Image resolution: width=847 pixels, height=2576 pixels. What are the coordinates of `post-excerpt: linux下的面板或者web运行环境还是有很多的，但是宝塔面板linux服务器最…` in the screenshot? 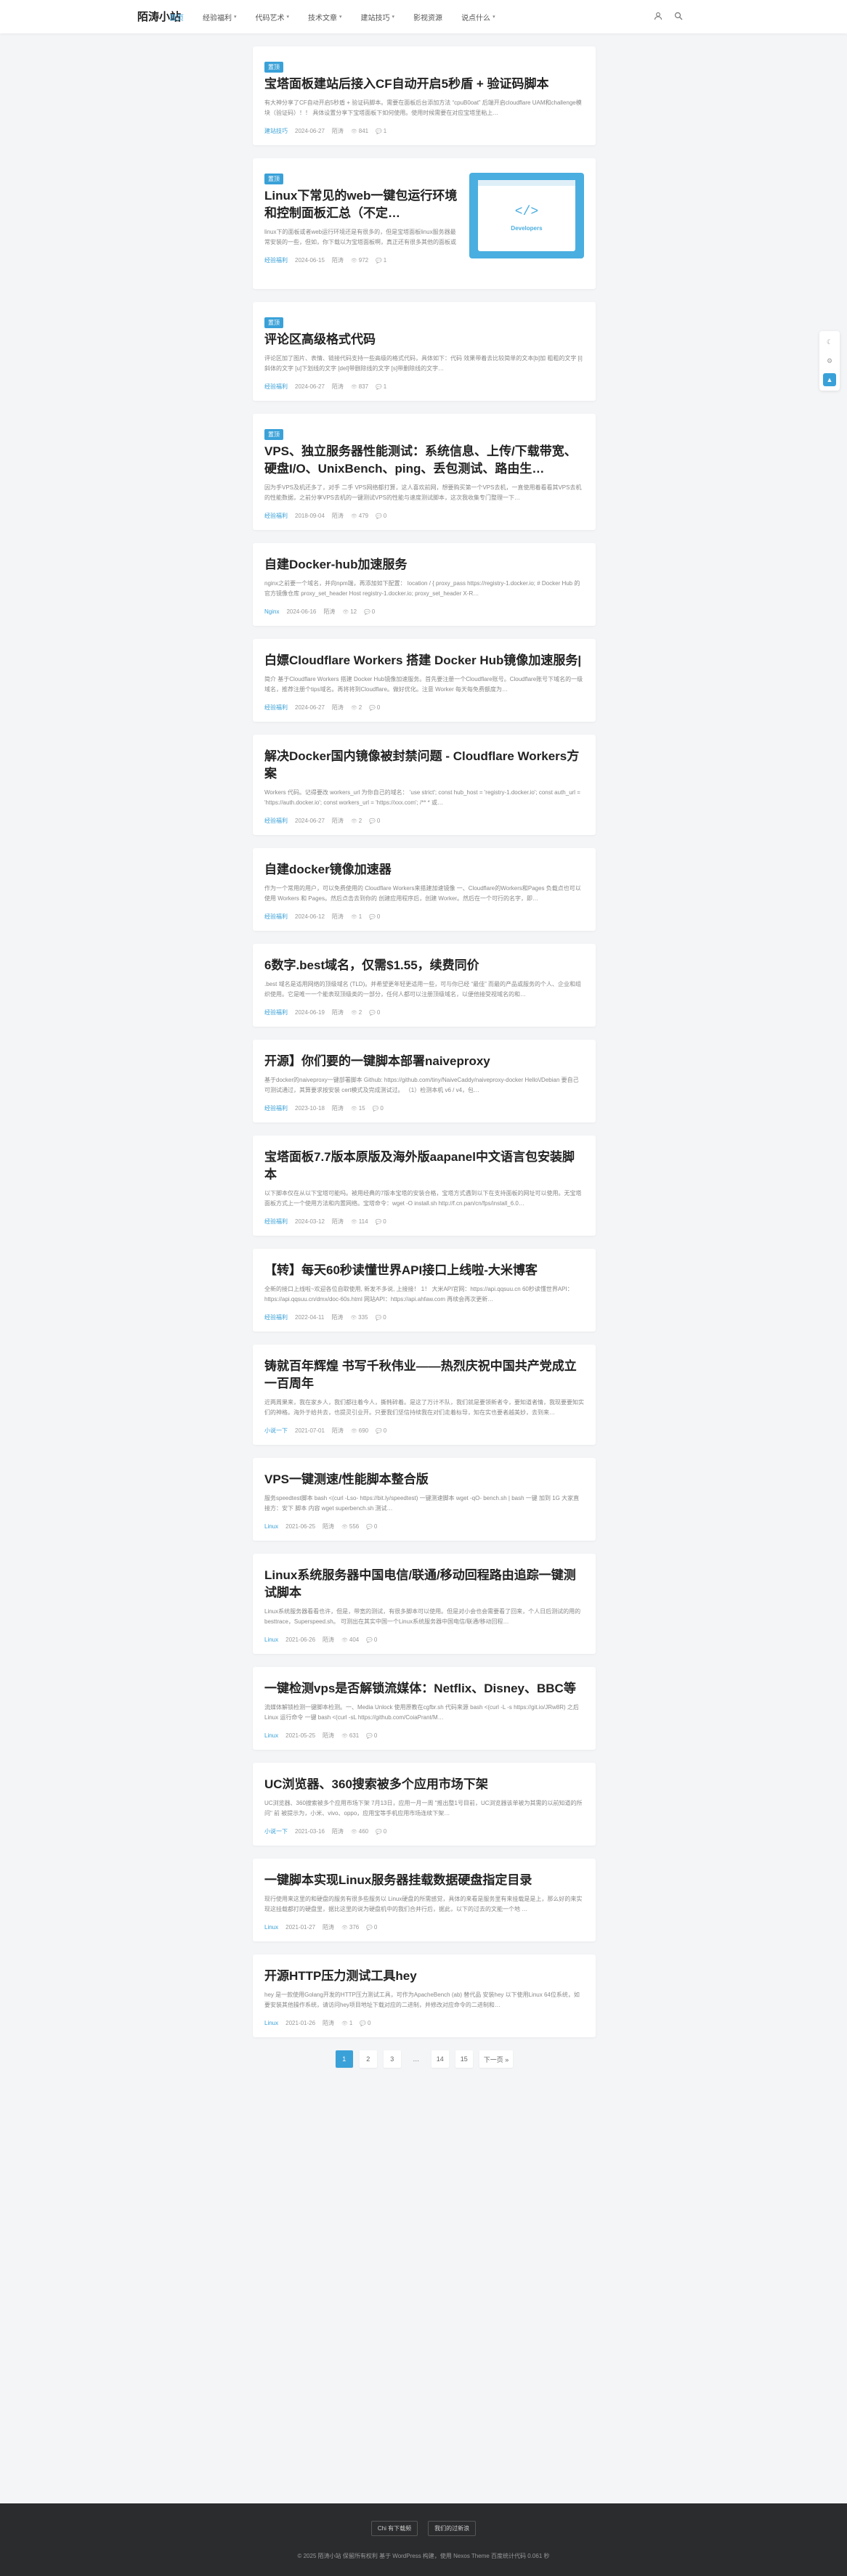 It's located at (360, 237).